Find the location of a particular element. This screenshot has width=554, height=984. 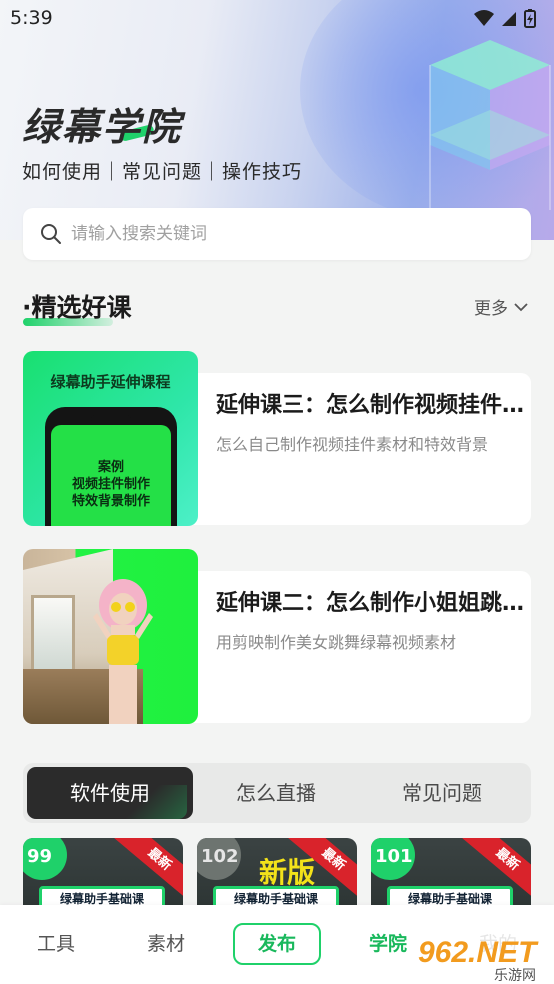

tab-highlight is located at coordinates (152, 802).